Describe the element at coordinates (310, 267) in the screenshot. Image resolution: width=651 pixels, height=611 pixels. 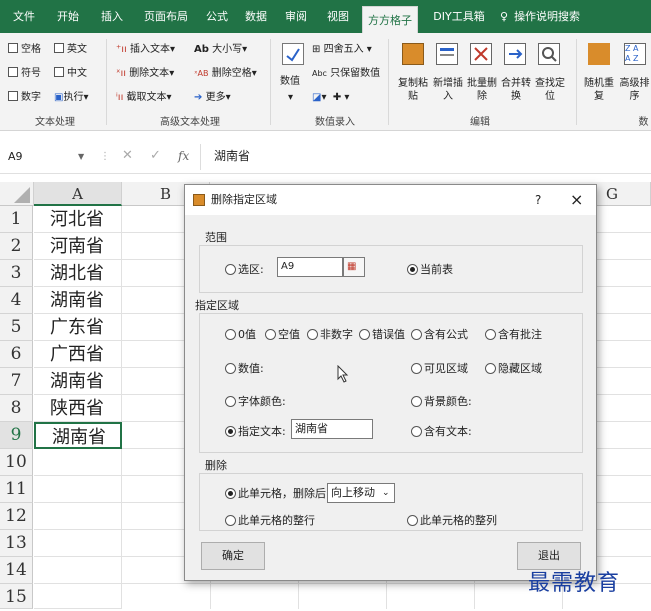
I see `selection-input: A9` at that location.